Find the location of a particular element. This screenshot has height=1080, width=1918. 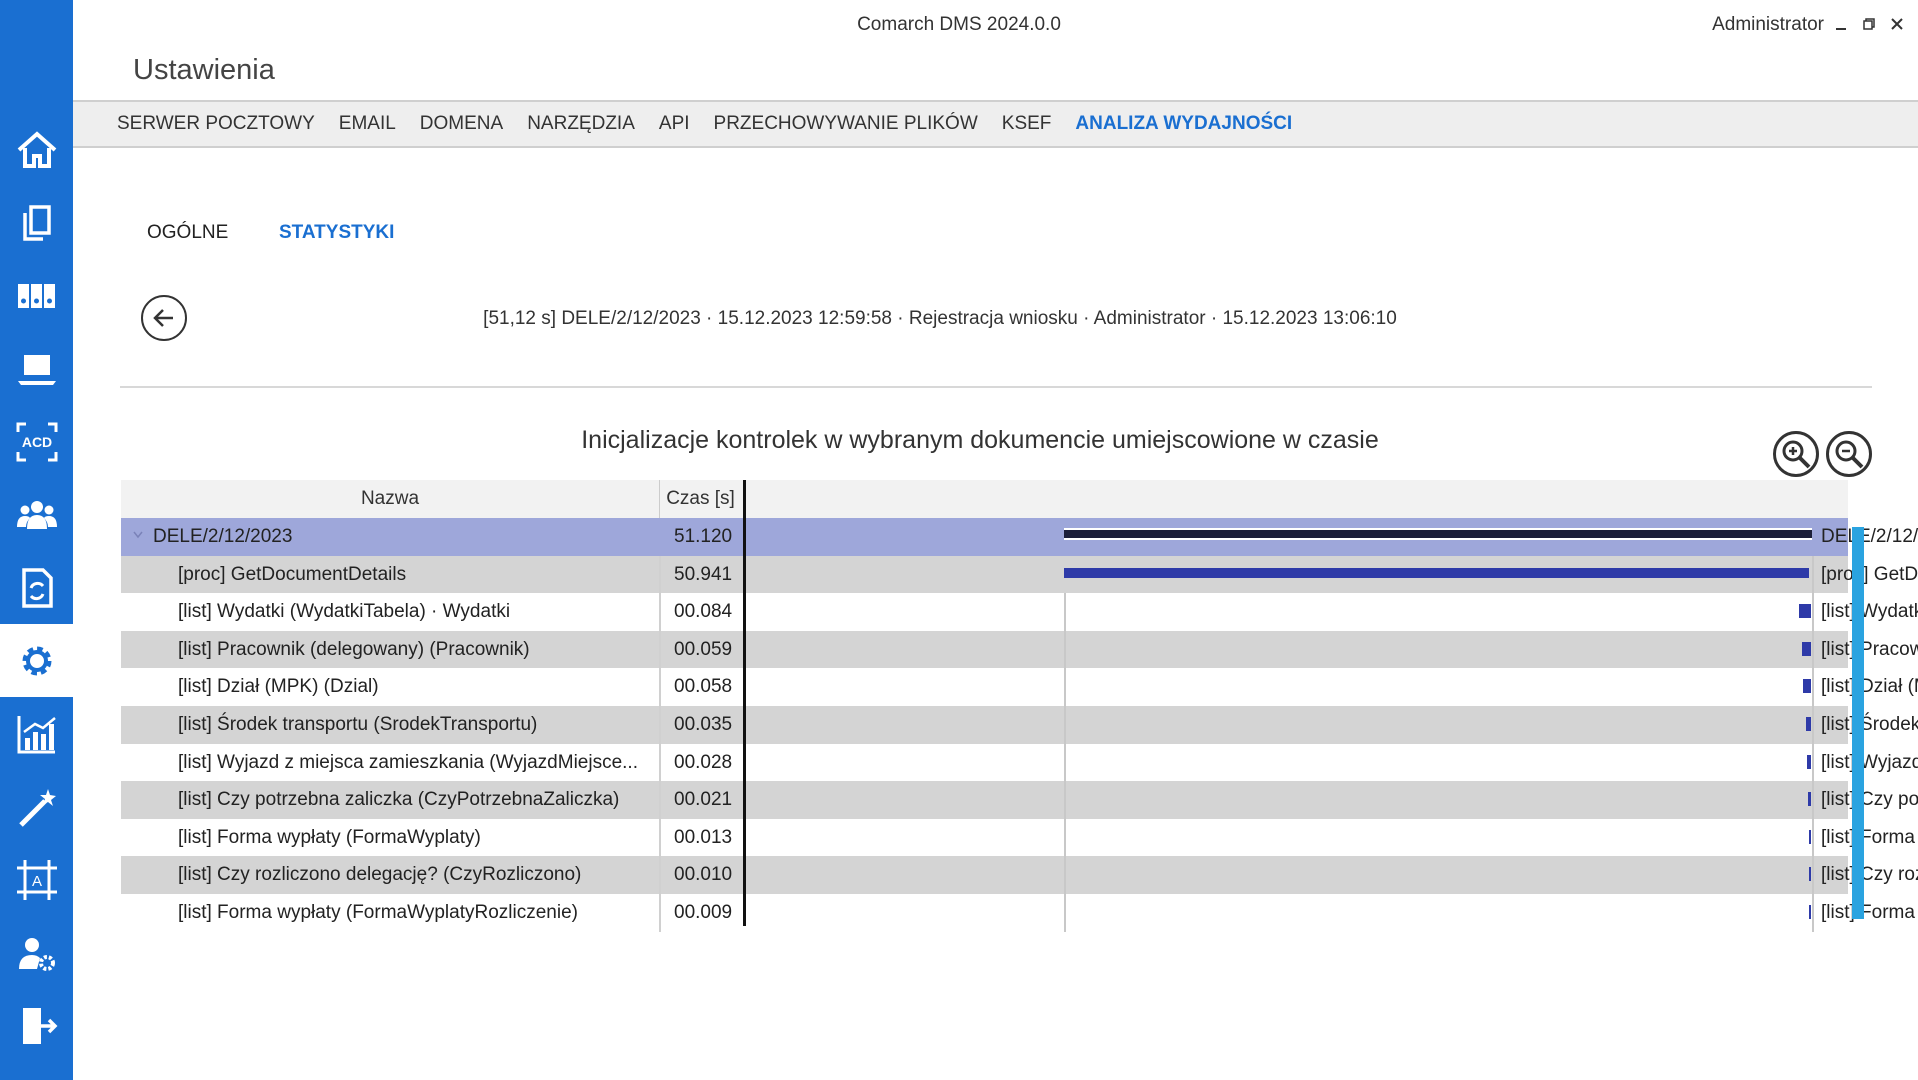

row-time: 00.084 is located at coordinates (700, 612).